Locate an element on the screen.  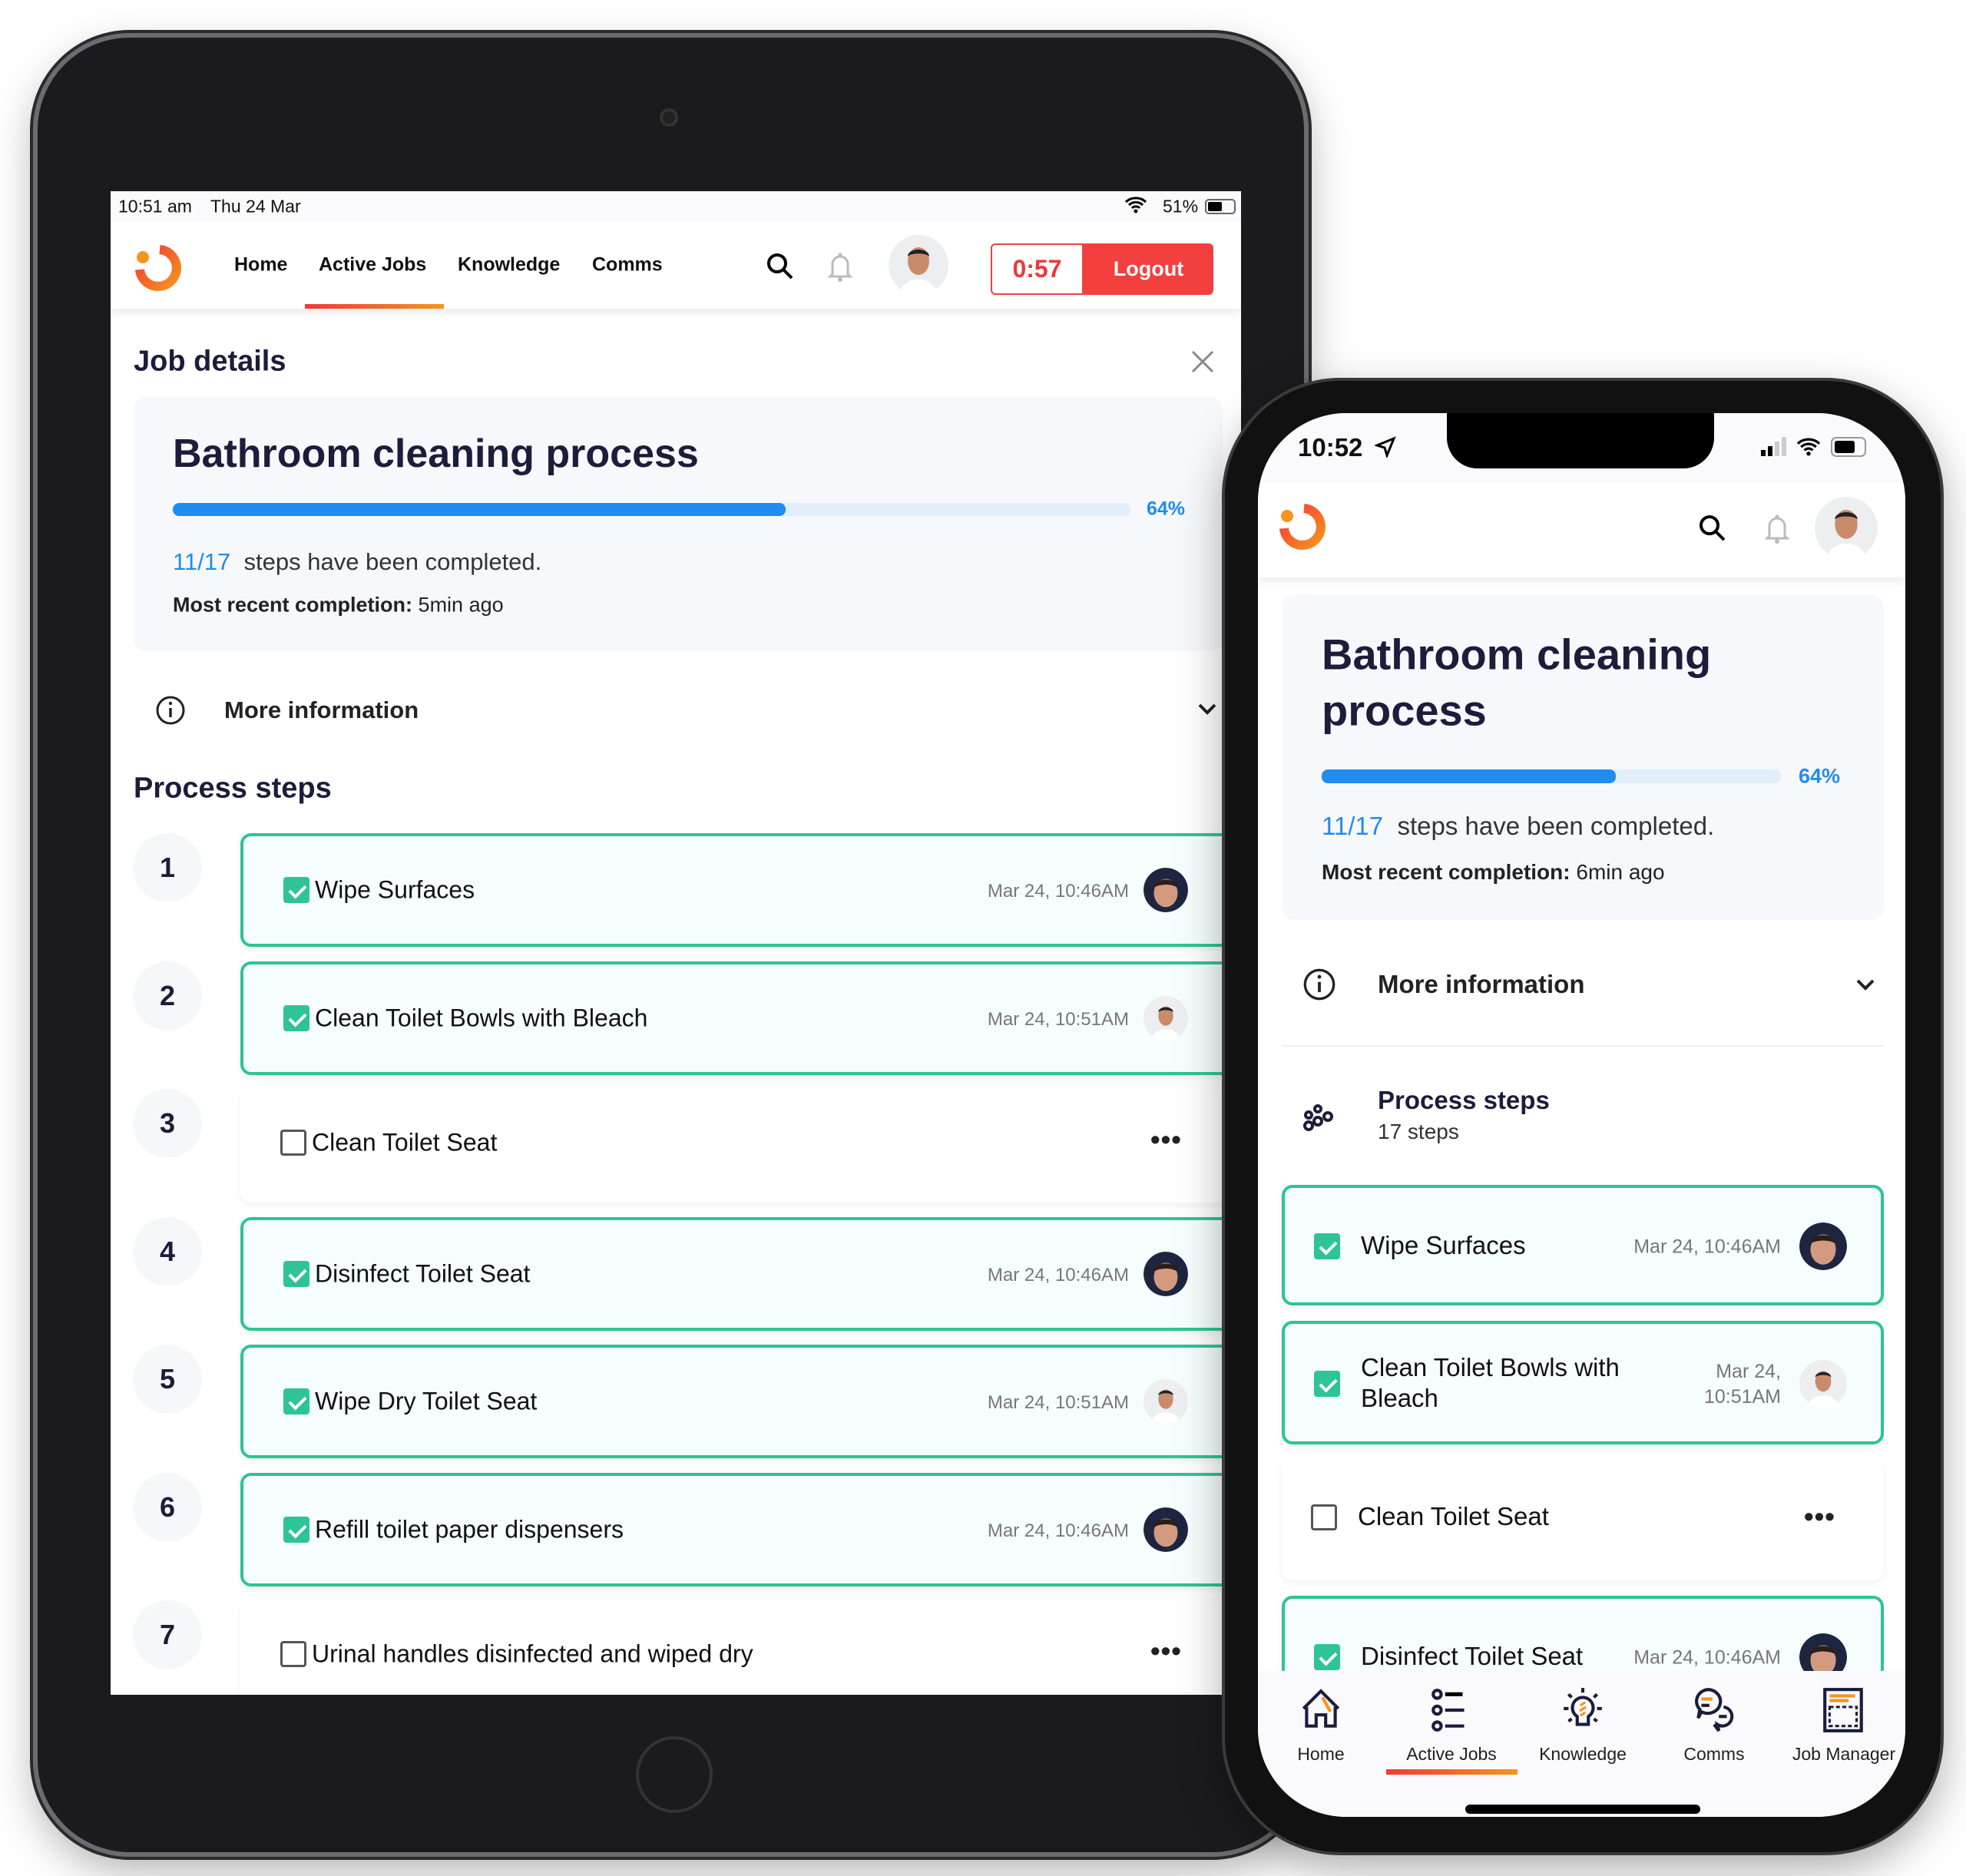
step-number: 5 is located at coordinates (167, 1380).